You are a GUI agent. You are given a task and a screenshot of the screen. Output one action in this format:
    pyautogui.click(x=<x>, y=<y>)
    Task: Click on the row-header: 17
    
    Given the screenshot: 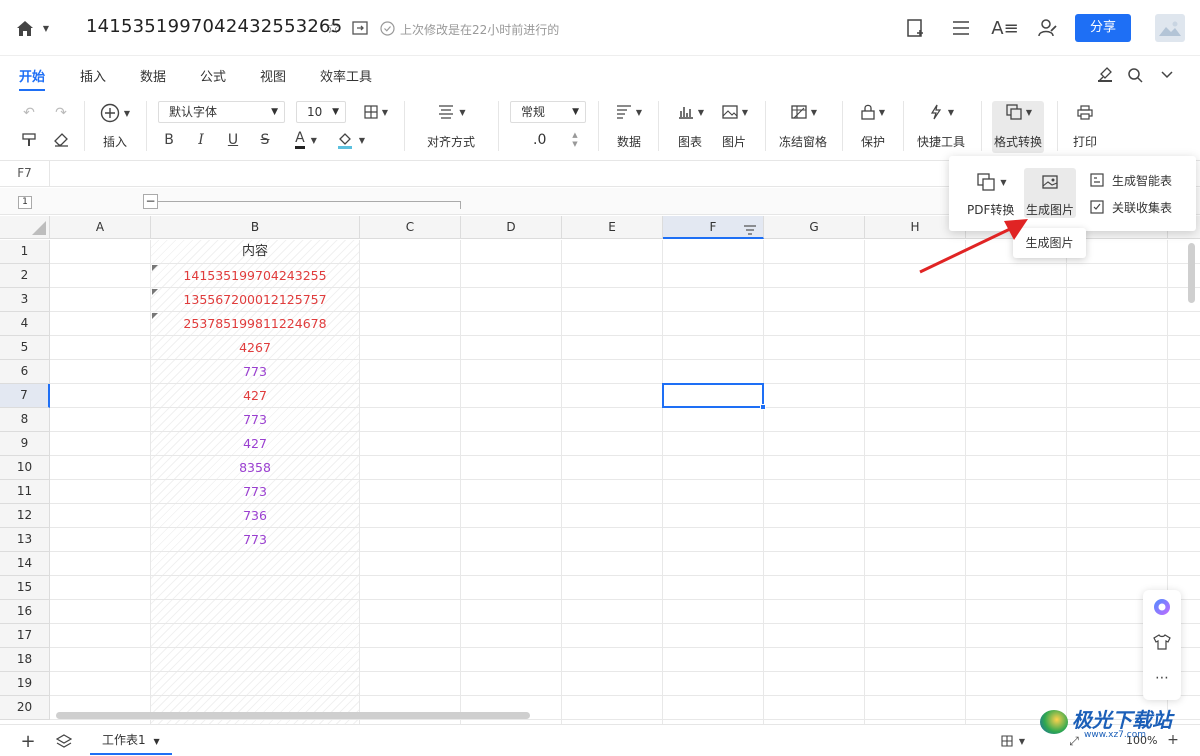 What is the action you would take?
    pyautogui.click(x=25, y=636)
    